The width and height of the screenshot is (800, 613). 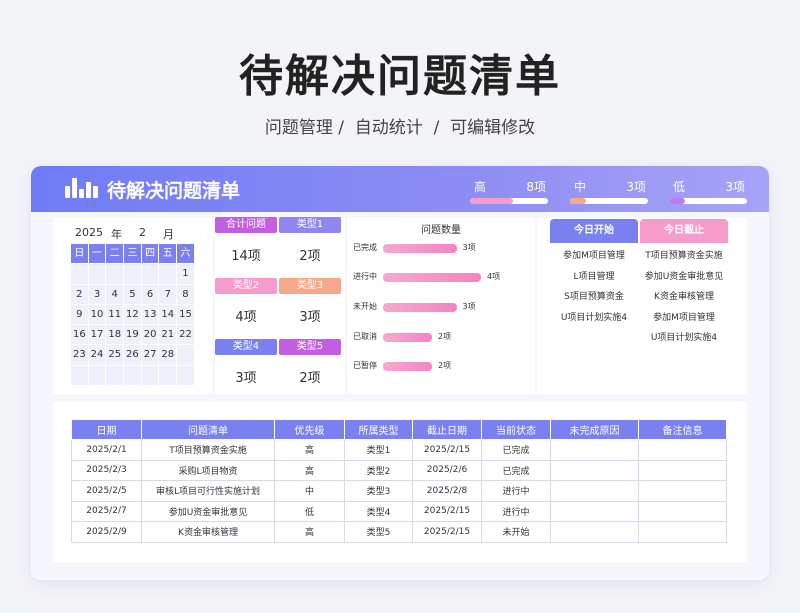 What do you see at coordinates (133, 254) in the screenshot?
I see `calendar-weekday: 三` at bounding box center [133, 254].